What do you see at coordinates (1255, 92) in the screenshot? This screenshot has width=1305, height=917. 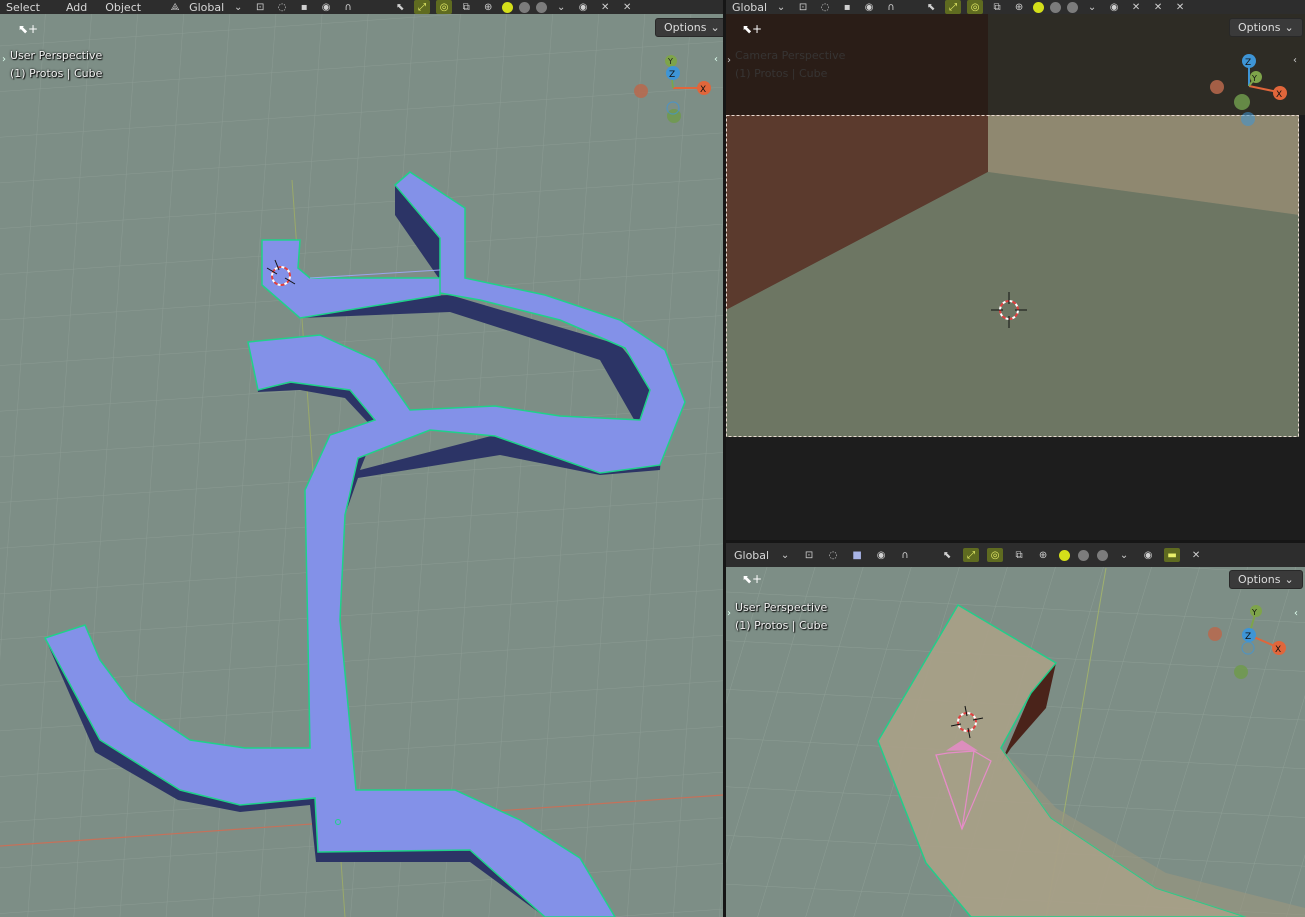 I see `navigation-gizmo: Z Y X` at bounding box center [1255, 92].